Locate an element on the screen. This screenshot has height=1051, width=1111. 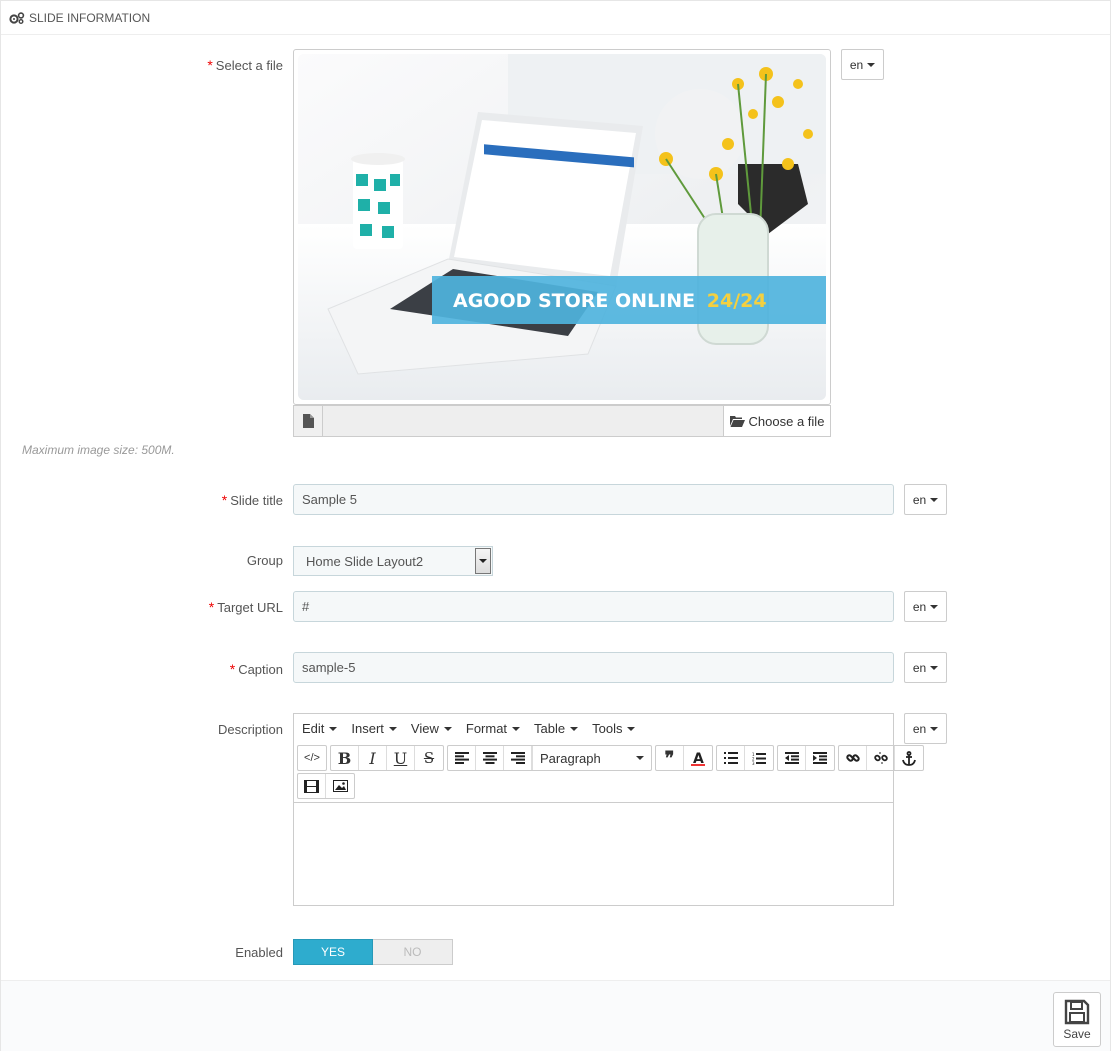
unlink-icon is located at coordinates (881, 758).